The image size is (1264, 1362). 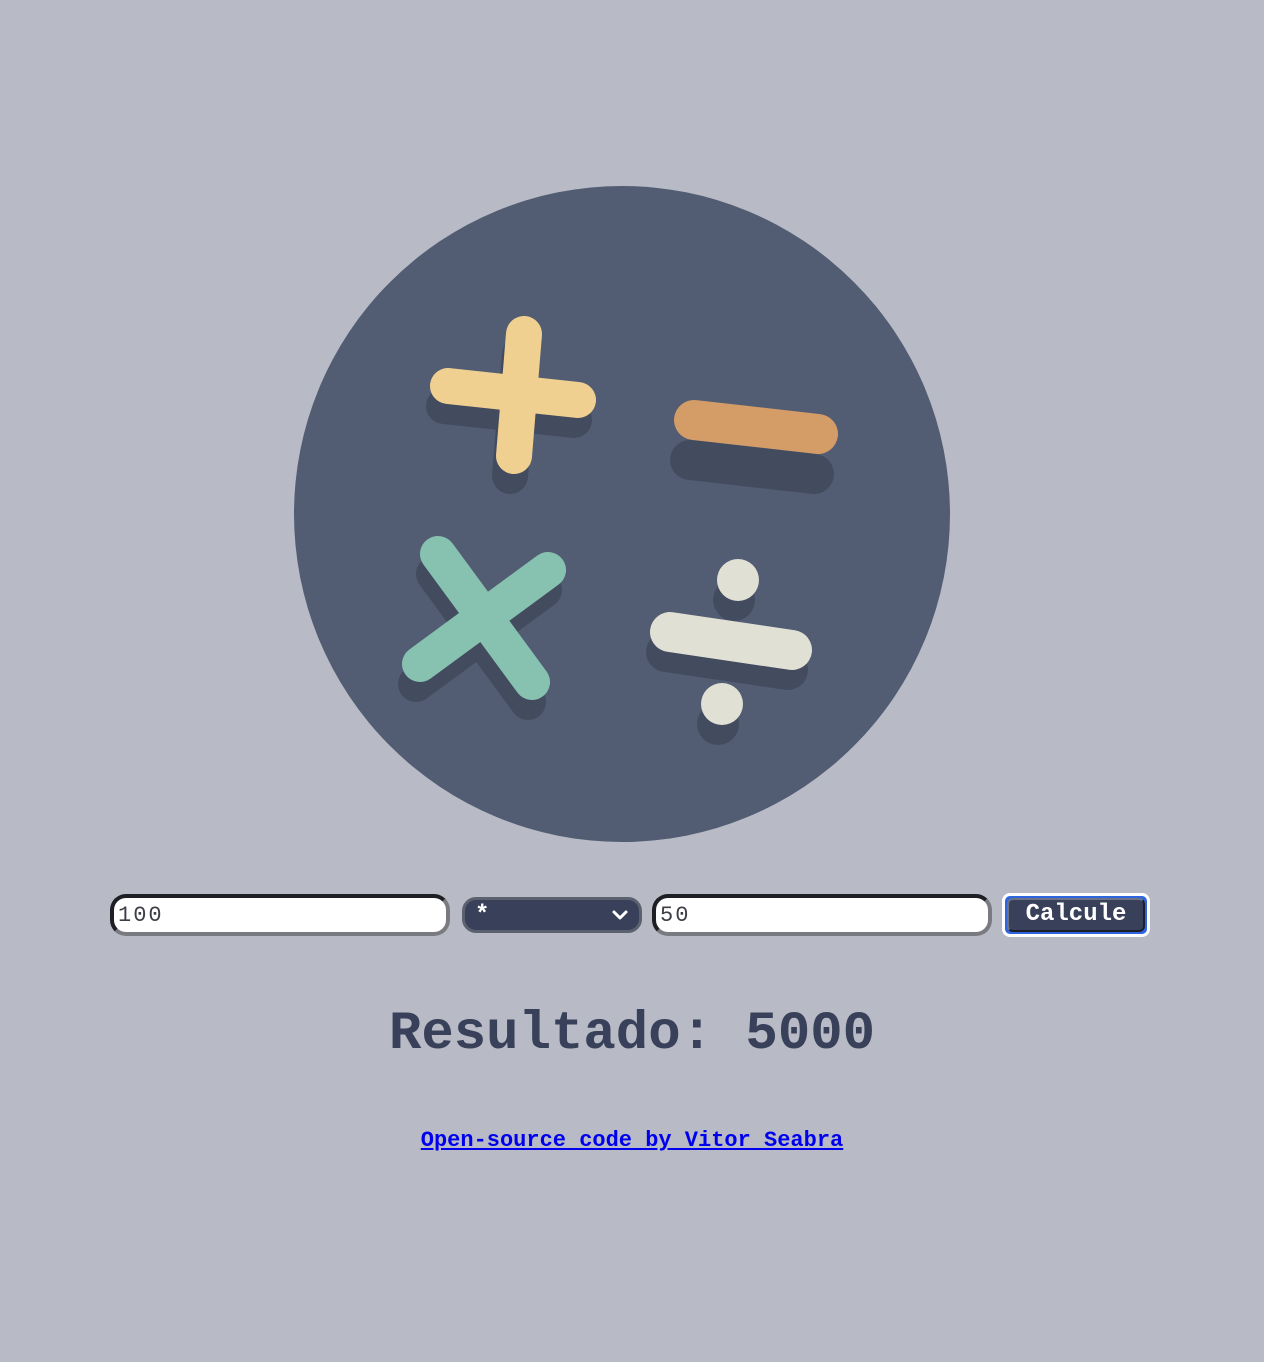 I want to click on chevron-down-icon, so click(x=620, y=915).